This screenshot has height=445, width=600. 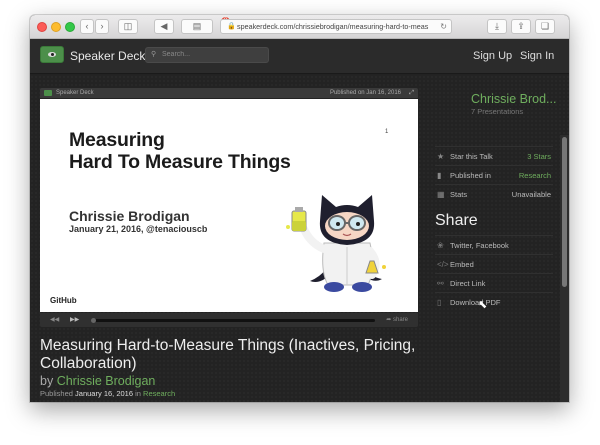 What do you see at coordinates (521, 26) in the screenshot?
I see `share-icon: ⇪` at bounding box center [521, 26].